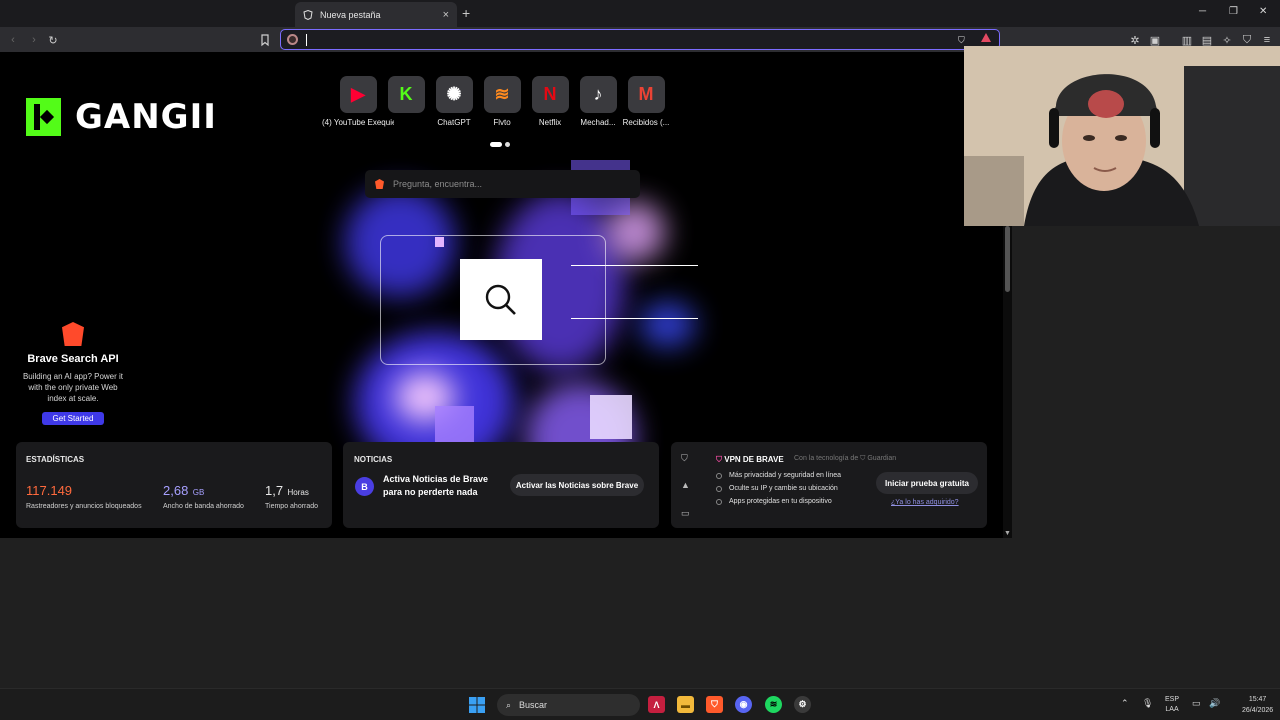  I want to click on wallet-icon: ▤, so click(1207, 40).